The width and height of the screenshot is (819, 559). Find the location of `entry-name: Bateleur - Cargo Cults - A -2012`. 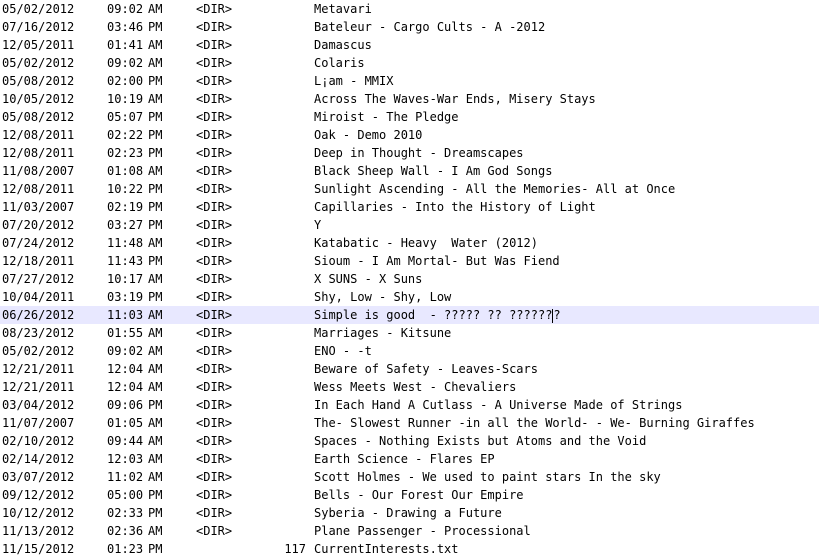

entry-name: Bateleur - Cargo Cults - A -2012 is located at coordinates (430, 27).